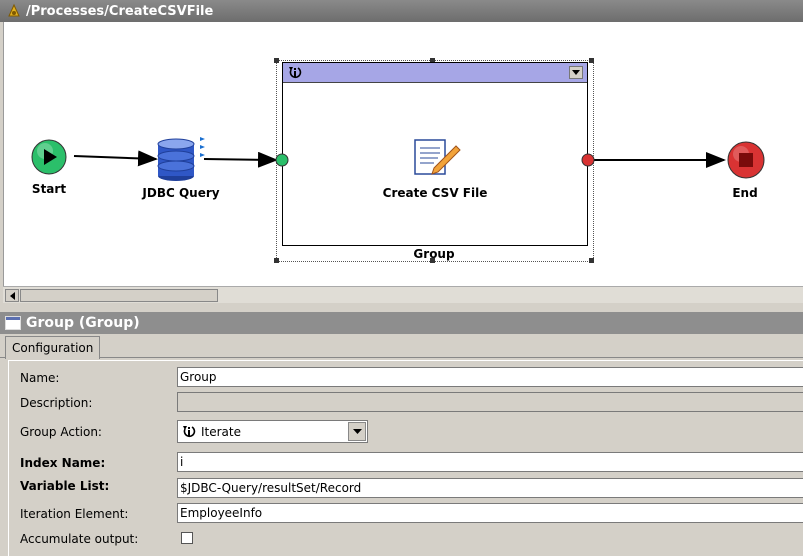 This screenshot has height=556, width=803. Describe the element at coordinates (490, 488) in the screenshot. I see `variable-list-field: $JDBC-Query/resultSet/Record` at that location.